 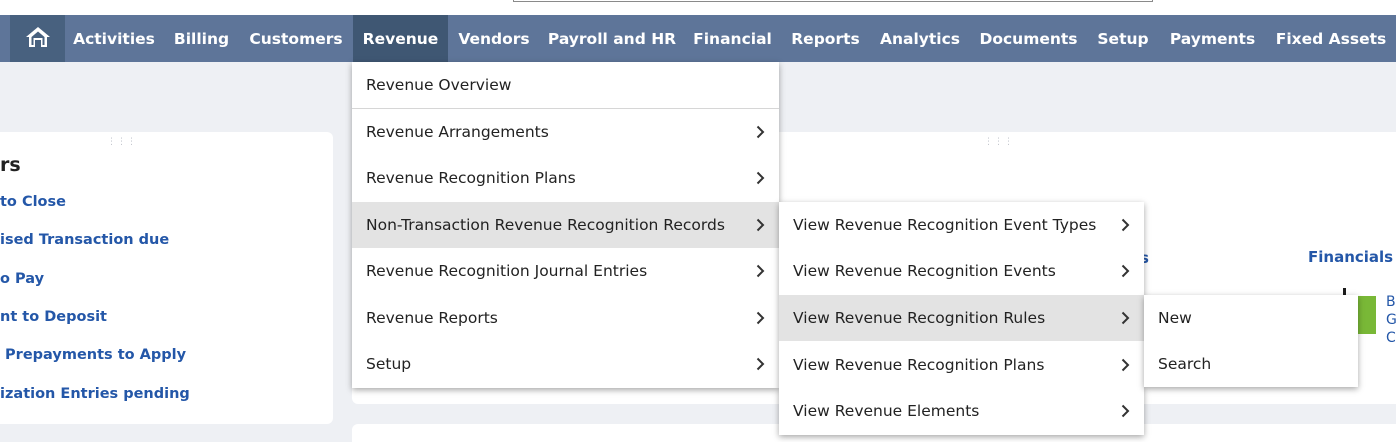 I want to click on menu-item-rules: View Revenue Recognition Rules, so click(x=961, y=318).